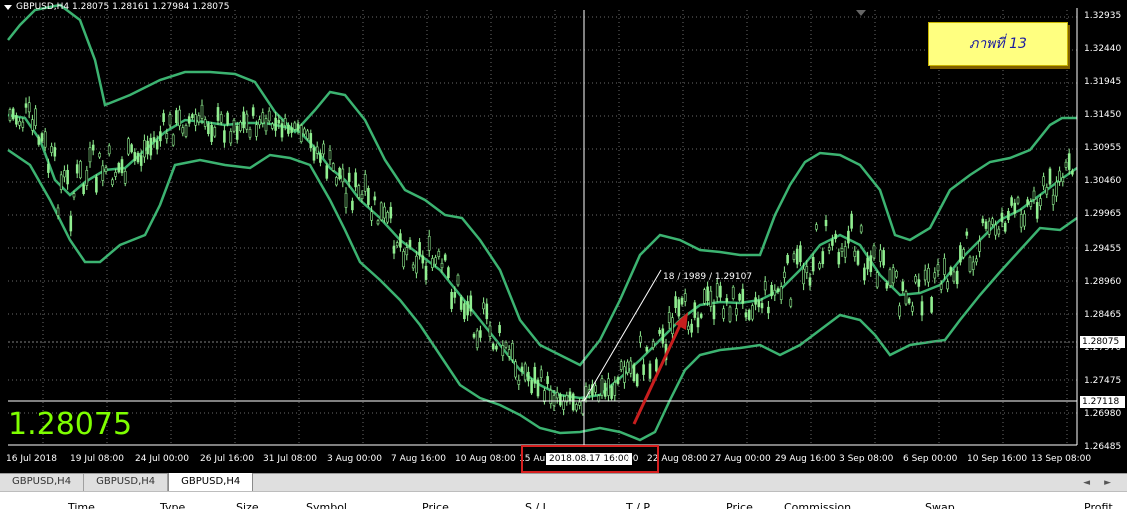  What do you see at coordinates (590, 459) in the screenshot?
I see `time-highlight-box` at bounding box center [590, 459].